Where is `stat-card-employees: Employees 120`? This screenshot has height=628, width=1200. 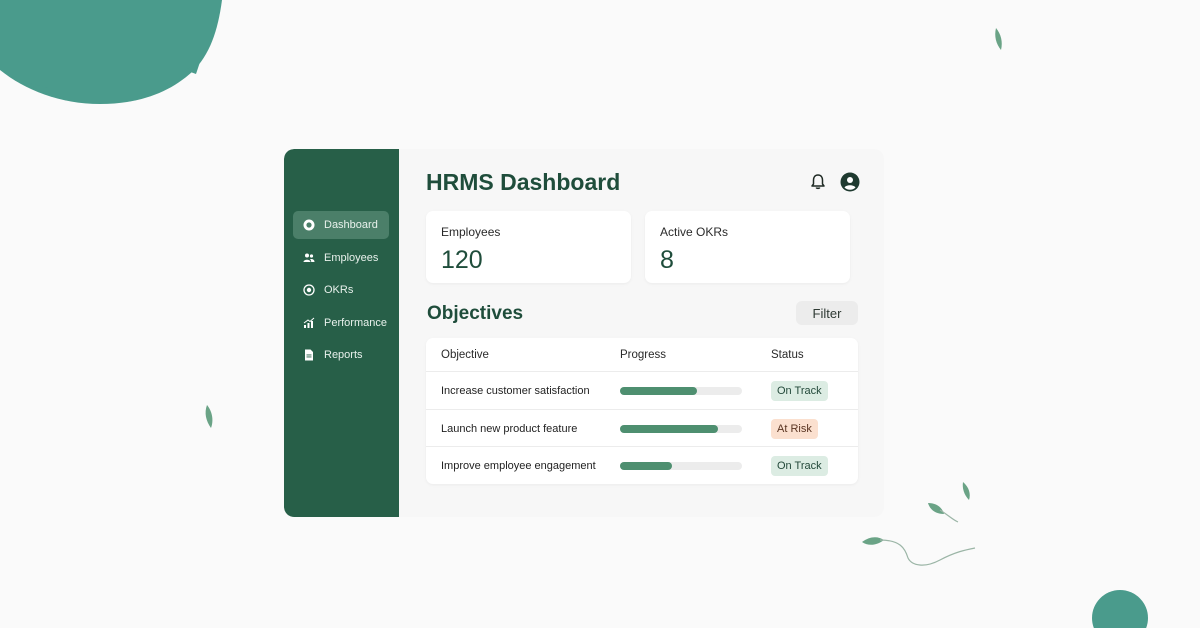 stat-card-employees: Employees 120 is located at coordinates (528, 247).